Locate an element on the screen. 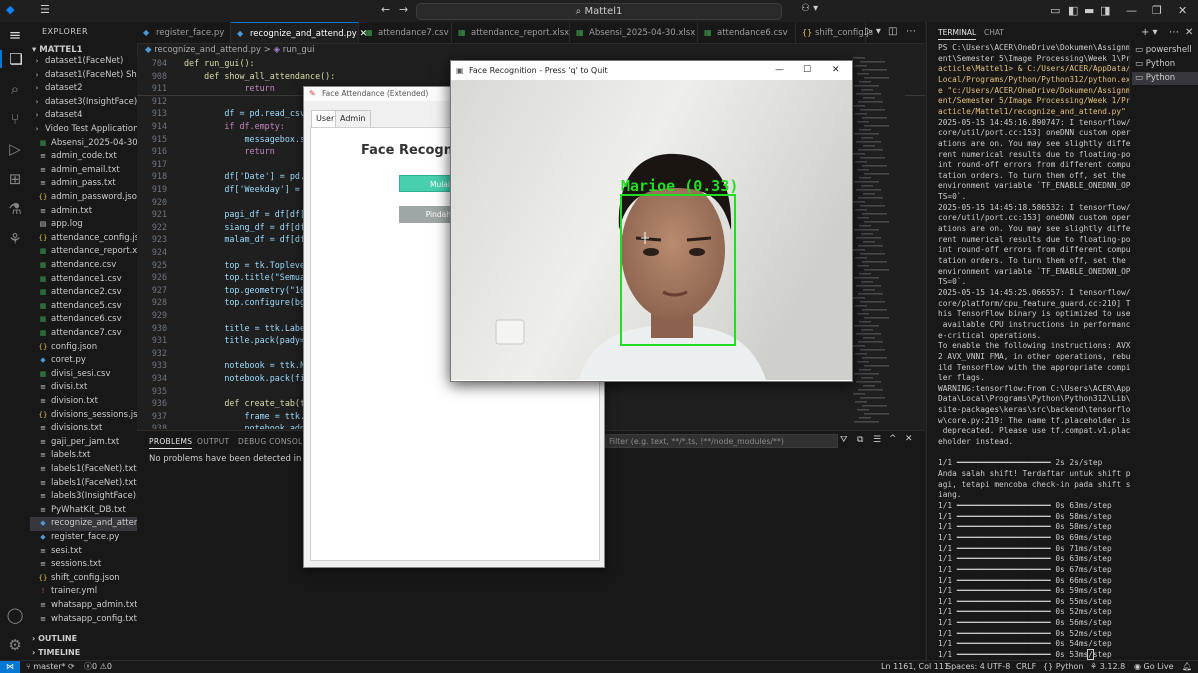 The height and width of the screenshot is (673, 1198). file-item: ≡ whatsapp_admin.txt is located at coordinates (83, 606).